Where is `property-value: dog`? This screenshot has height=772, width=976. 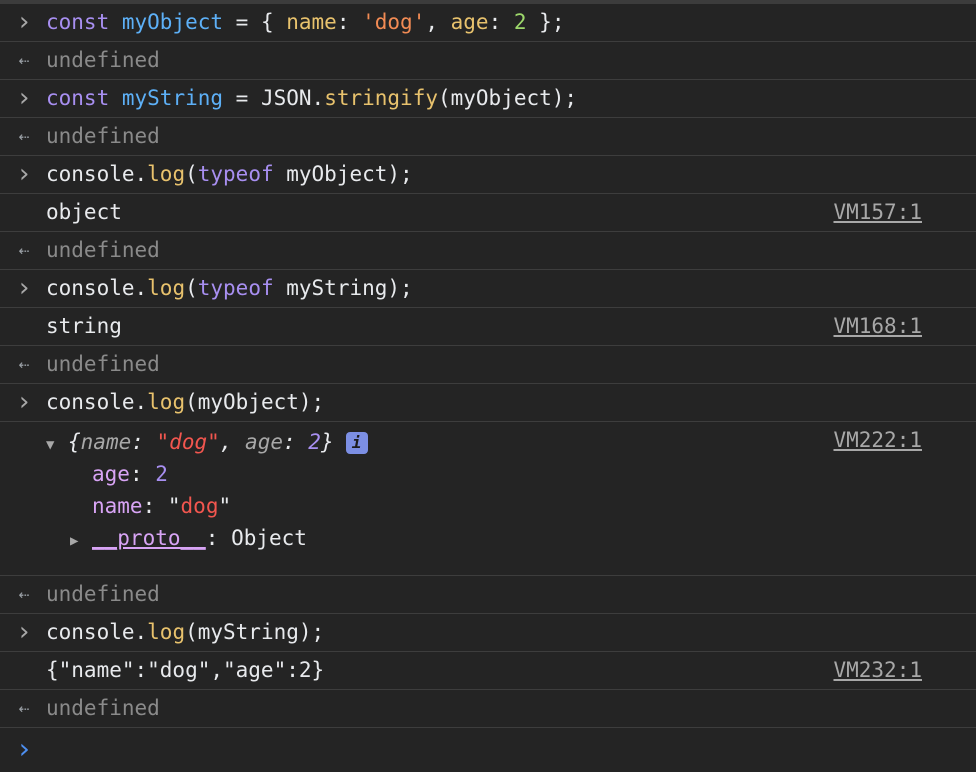
property-value: dog is located at coordinates (199, 506).